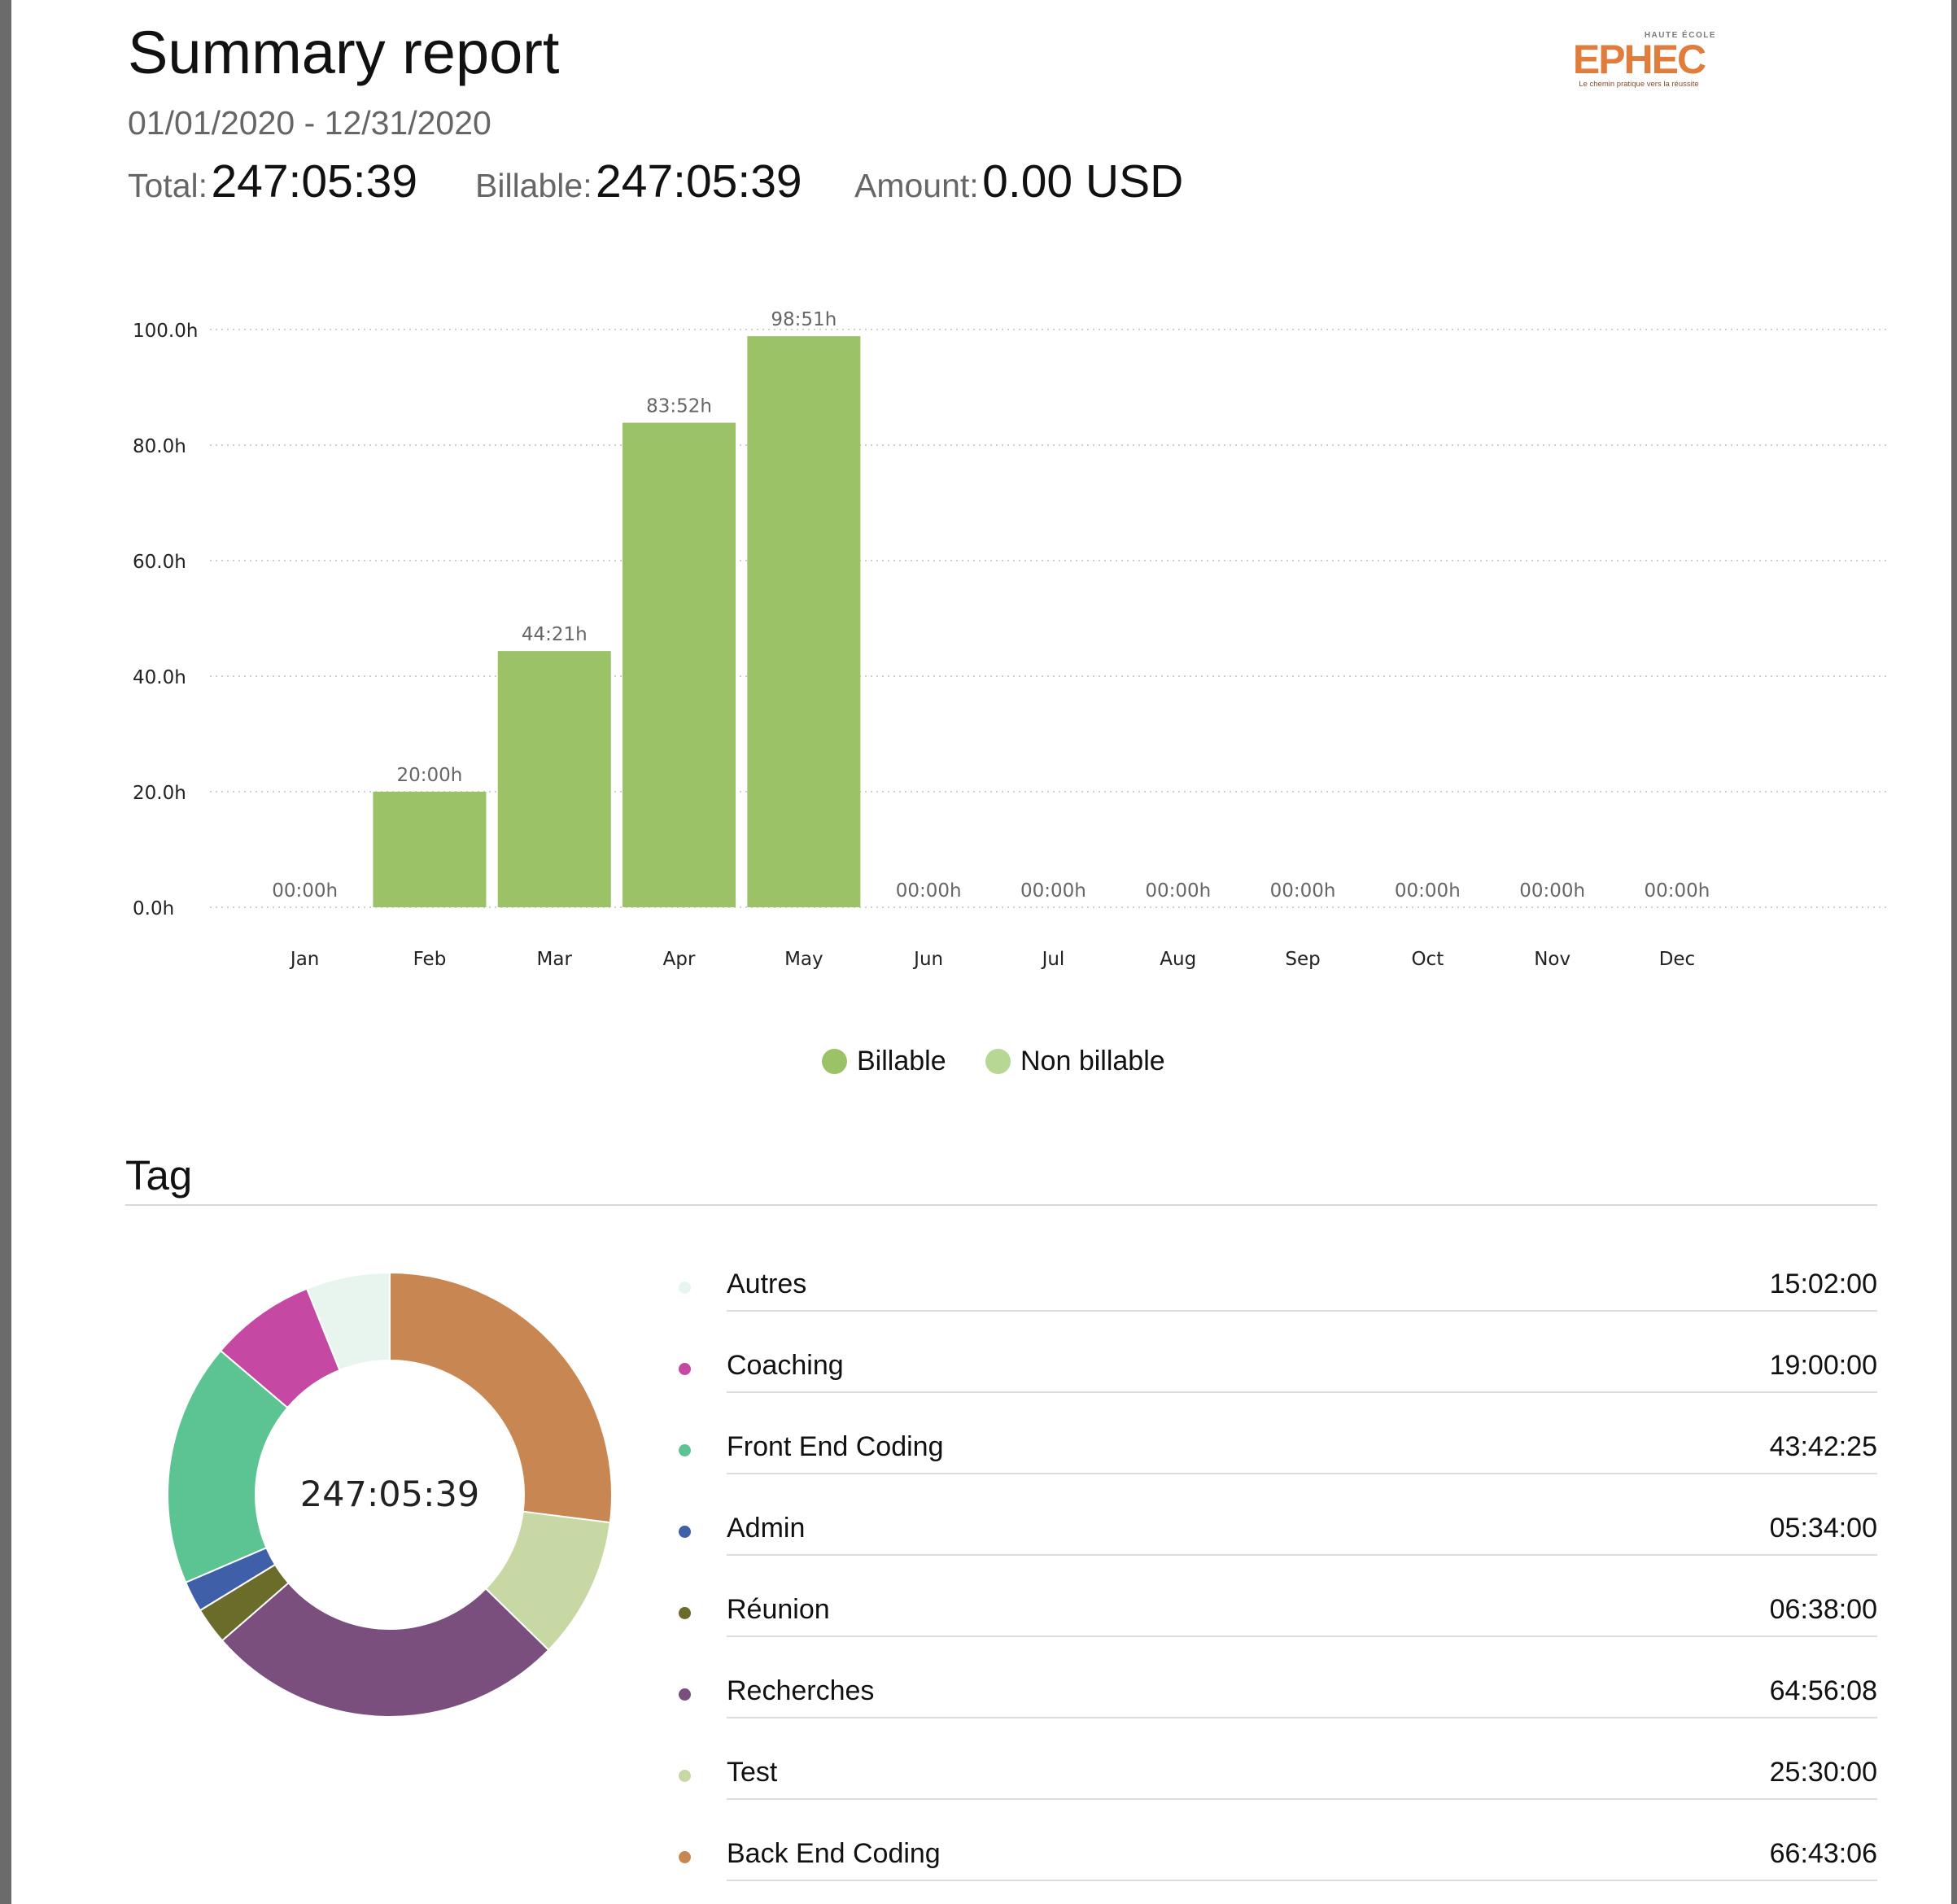  What do you see at coordinates (555, 634) in the screenshot?
I see `bar-data-label: 44:21h` at bounding box center [555, 634].